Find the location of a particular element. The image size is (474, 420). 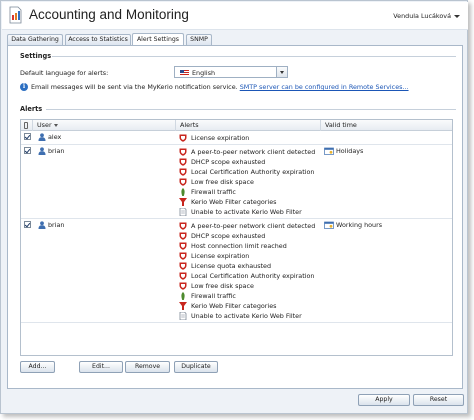

alerts-divider is located at coordinates (251, 109).